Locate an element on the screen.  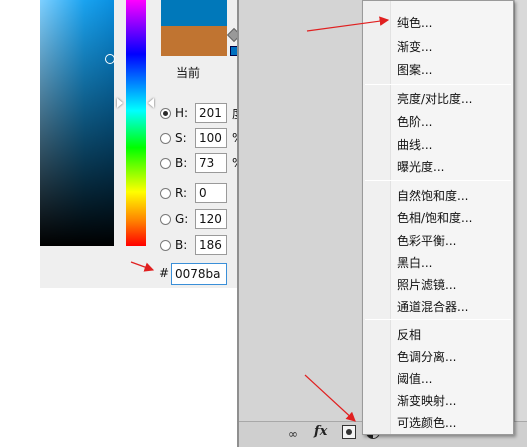
arrow-to-adjustment-button is located at coordinates (330, 398).